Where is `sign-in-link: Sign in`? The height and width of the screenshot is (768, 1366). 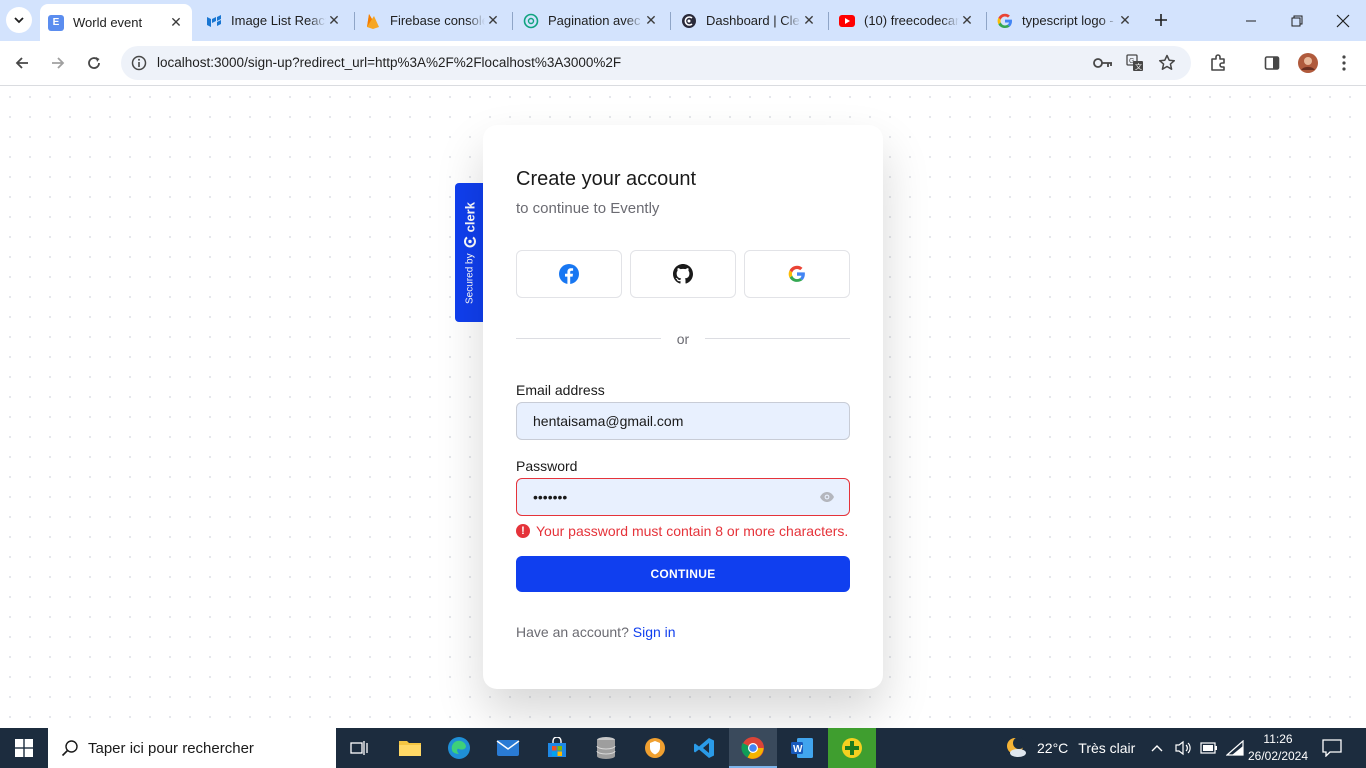 sign-in-link: Sign in is located at coordinates (654, 632).